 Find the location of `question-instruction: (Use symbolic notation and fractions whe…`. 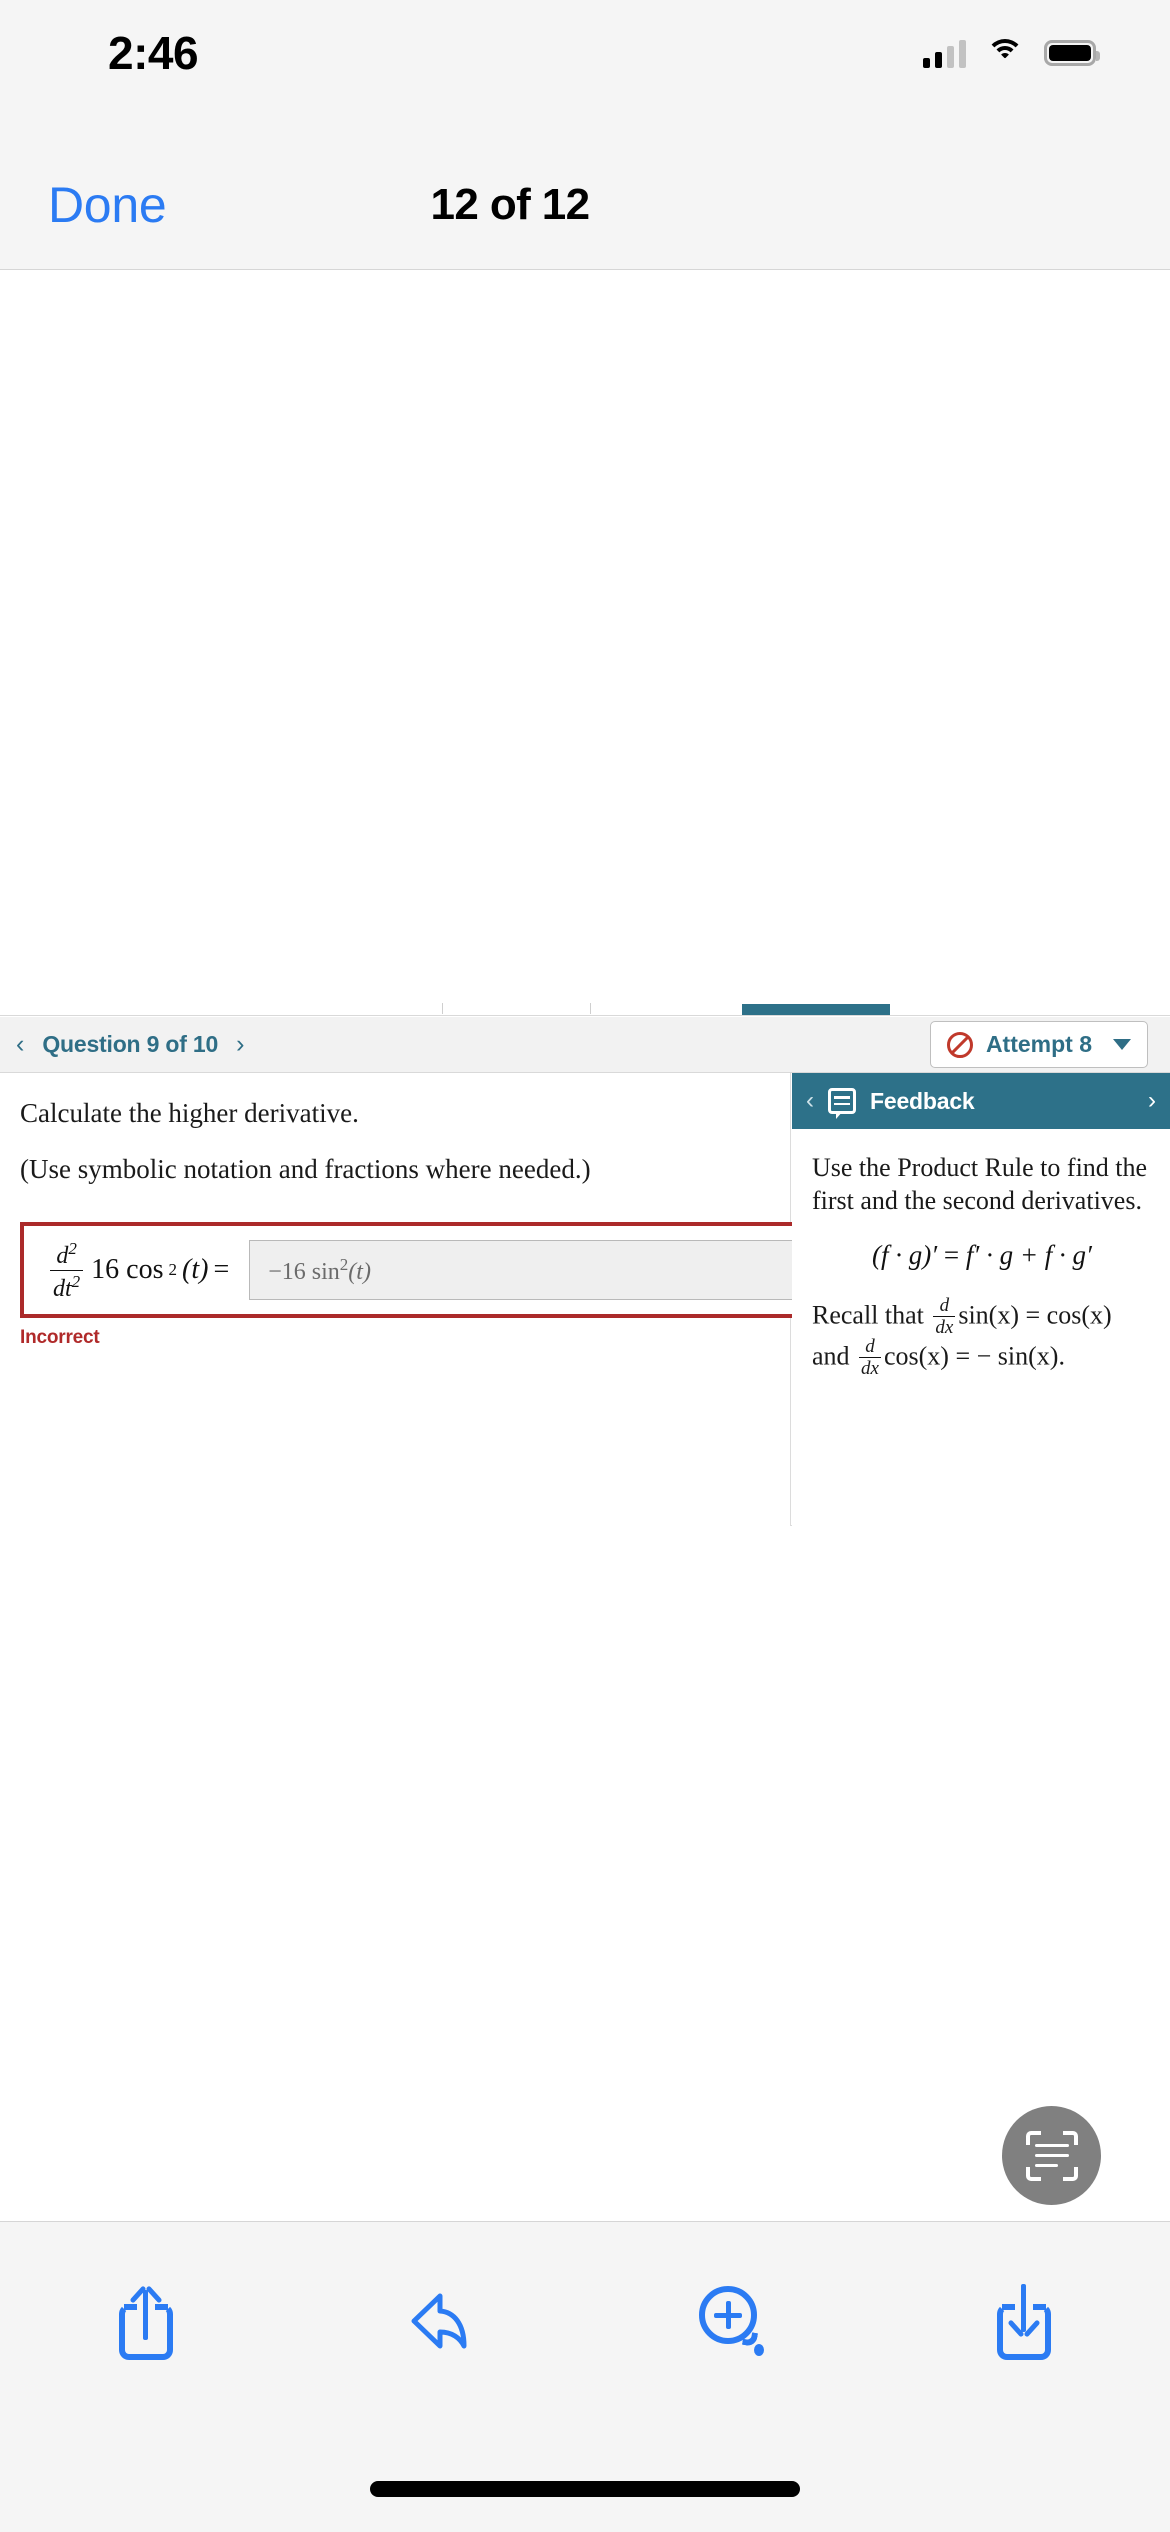

question-instruction: (Use symbolic notation and fractions whe… is located at coordinates (305, 1169).